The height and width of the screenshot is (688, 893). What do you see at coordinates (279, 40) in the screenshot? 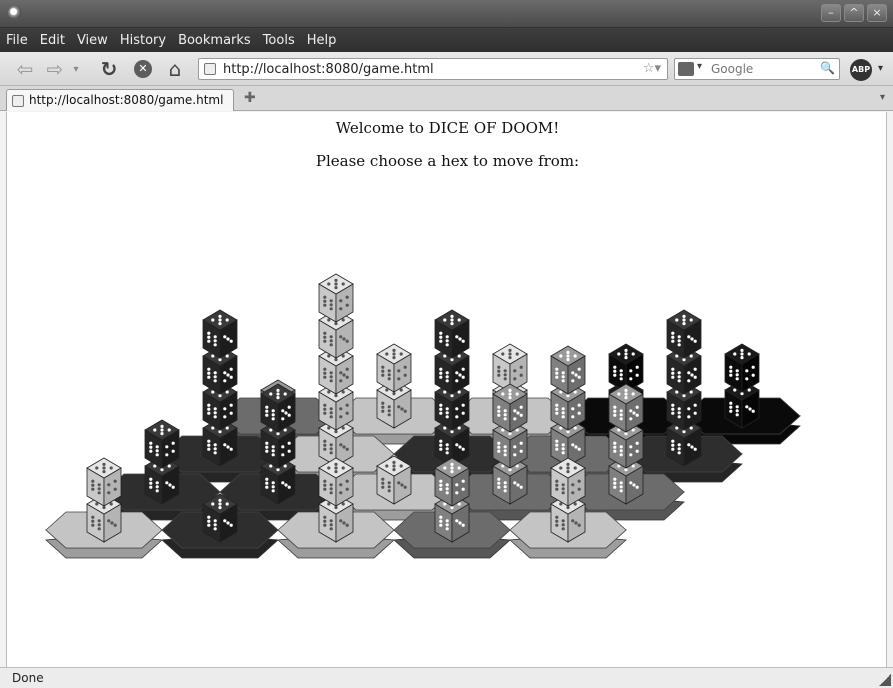
I see `menu-tools: Tools` at bounding box center [279, 40].